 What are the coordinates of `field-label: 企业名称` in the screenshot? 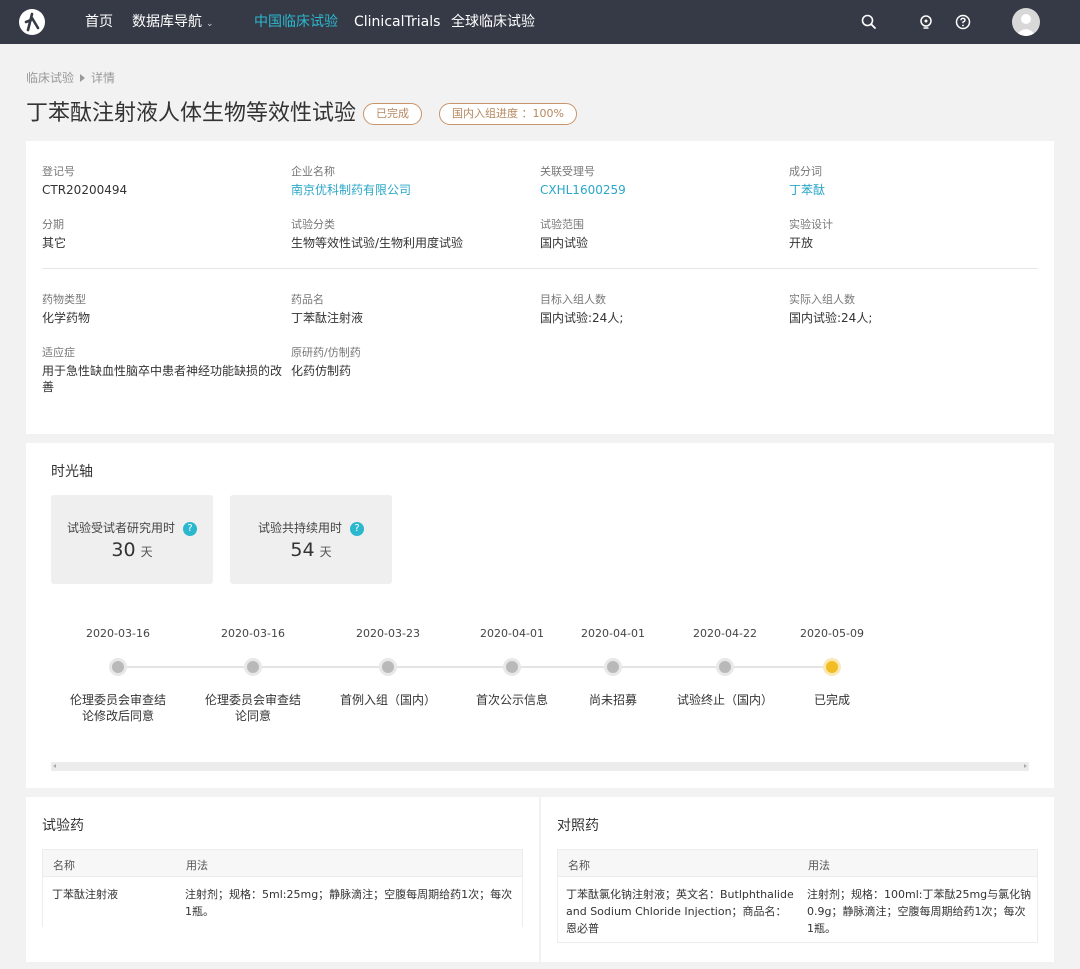 It's located at (313, 171).